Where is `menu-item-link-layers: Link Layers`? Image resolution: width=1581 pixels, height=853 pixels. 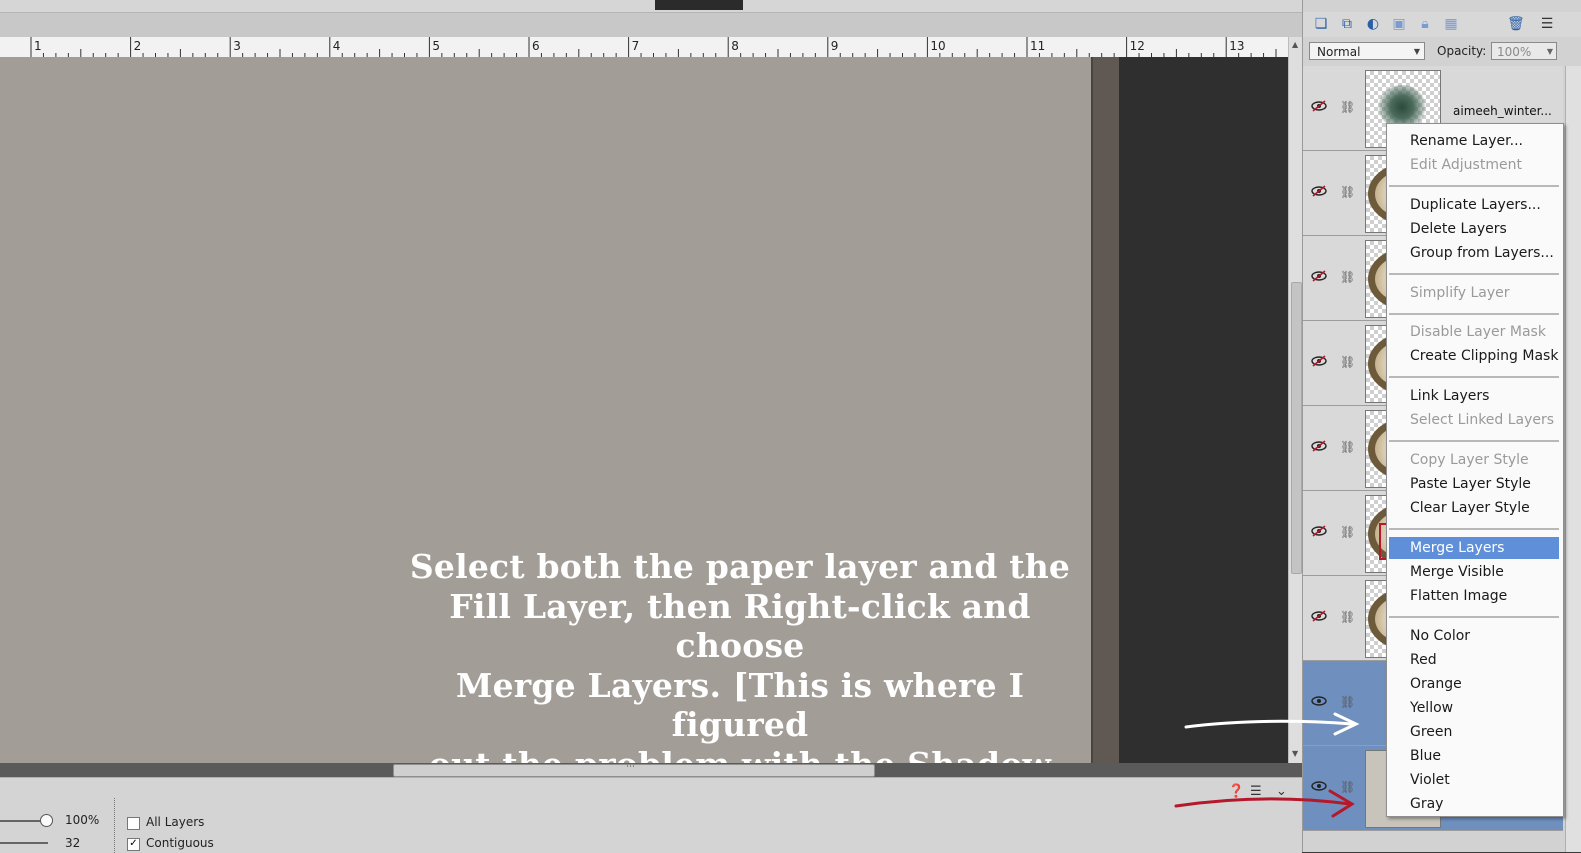
menu-item-link-layers: Link Layers is located at coordinates (1474, 396).